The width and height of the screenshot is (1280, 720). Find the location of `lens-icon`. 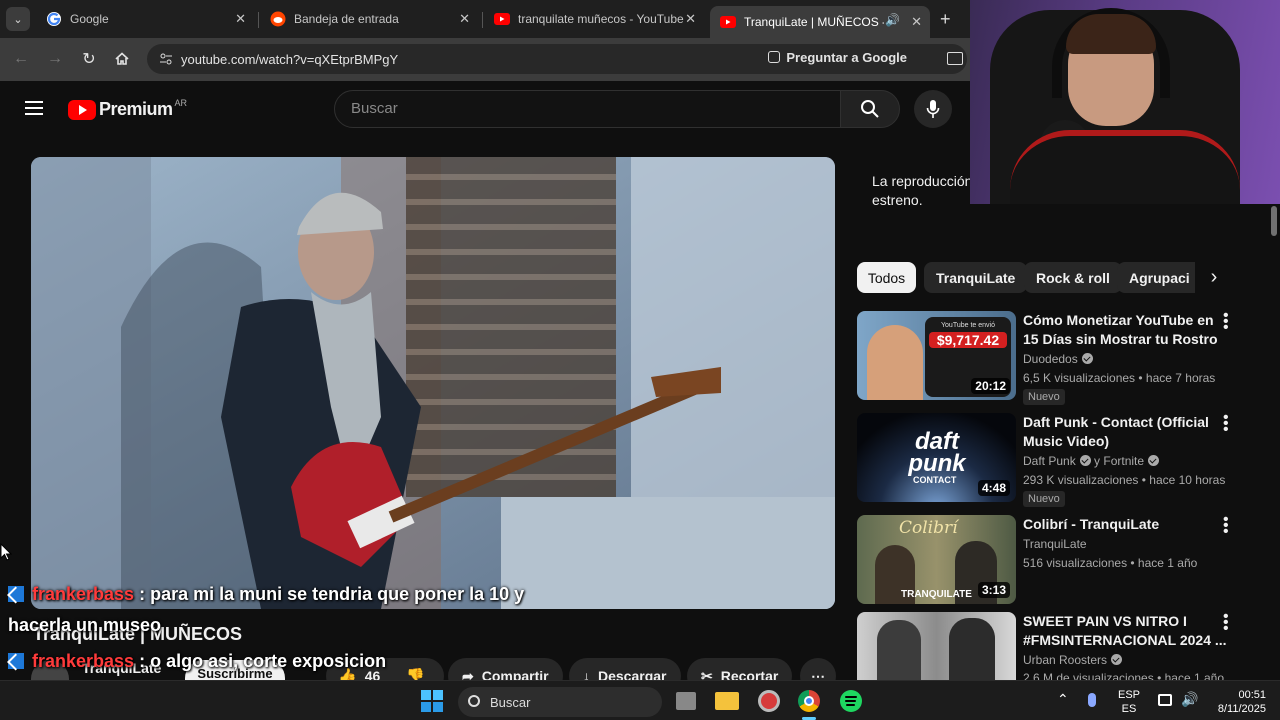

lens-icon is located at coordinates (774, 57).